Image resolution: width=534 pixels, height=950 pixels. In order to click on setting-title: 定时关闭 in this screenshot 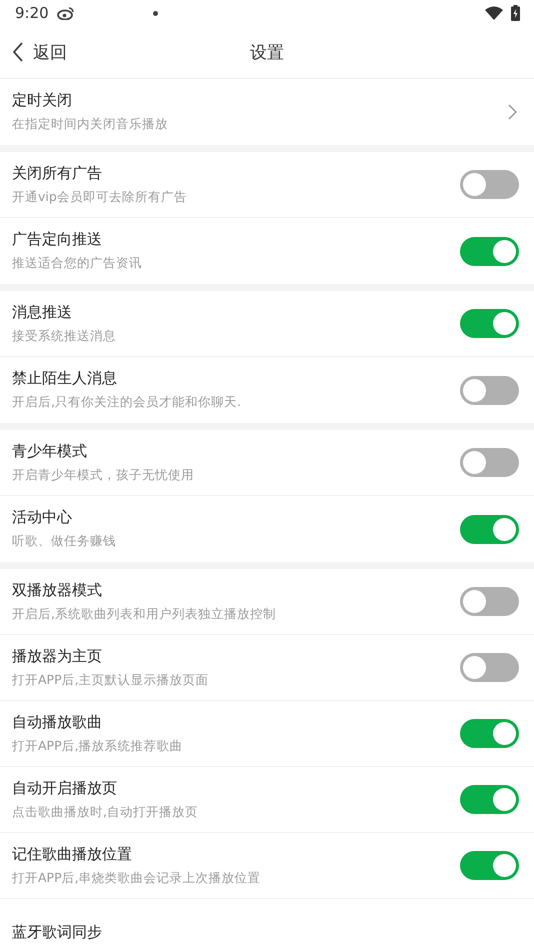, I will do `click(42, 100)`.